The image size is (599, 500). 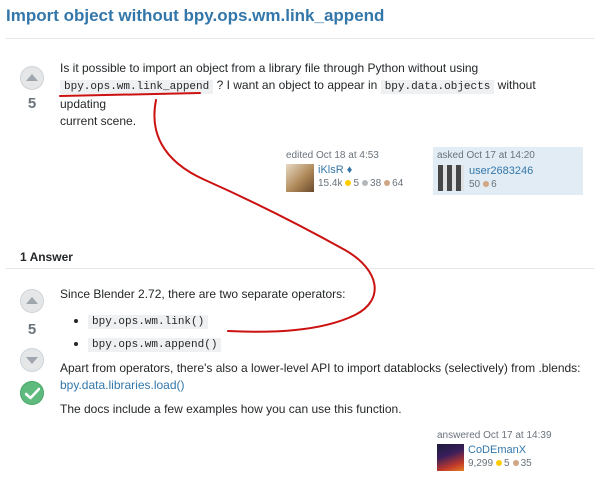 What do you see at coordinates (148, 322) in the screenshot?
I see `operator-link-code: bpy.ops.wm.link()` at bounding box center [148, 322].